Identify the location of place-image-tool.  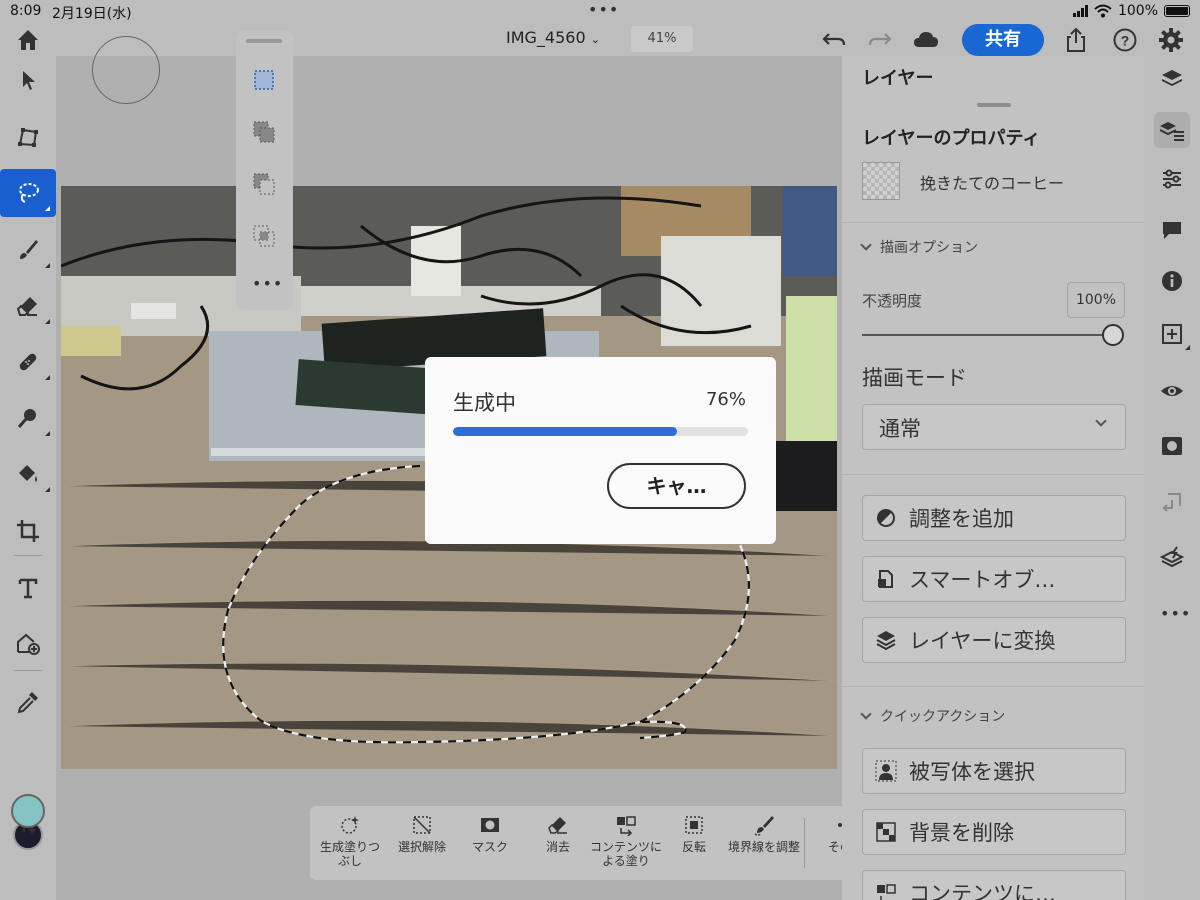
(28, 644).